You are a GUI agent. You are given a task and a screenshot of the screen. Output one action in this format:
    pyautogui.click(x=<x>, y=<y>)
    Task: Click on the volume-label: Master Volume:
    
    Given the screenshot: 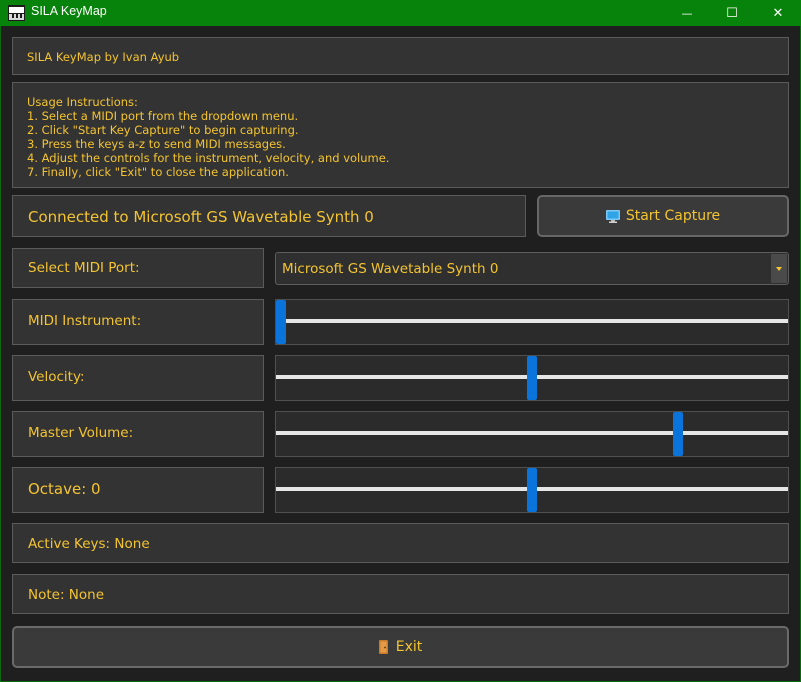 What is the action you would take?
    pyautogui.click(x=81, y=433)
    